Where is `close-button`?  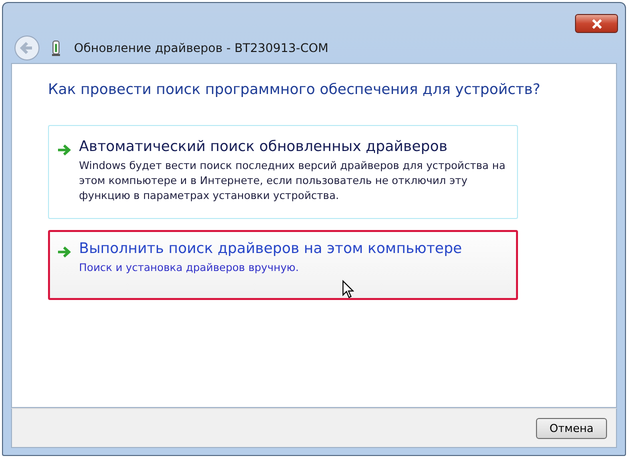
close-button is located at coordinates (596, 23).